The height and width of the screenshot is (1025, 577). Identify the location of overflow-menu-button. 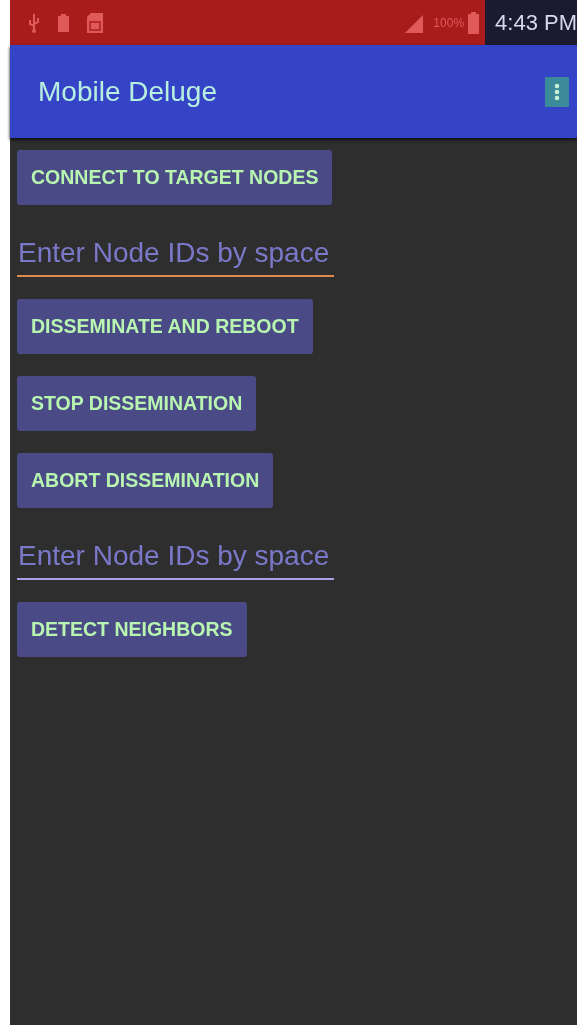
(557, 91).